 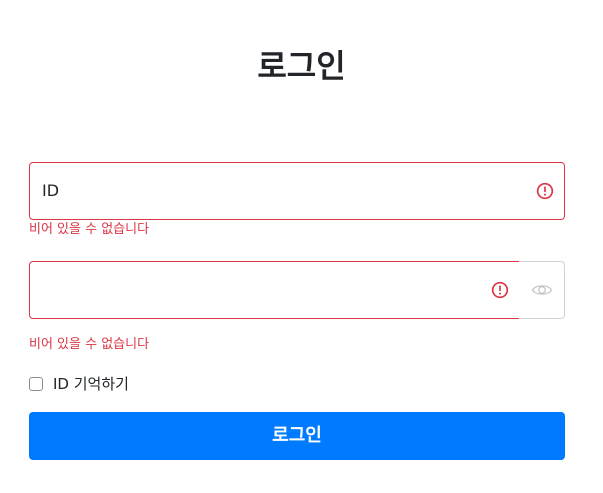 What do you see at coordinates (301, 66) in the screenshot?
I see `page-title: 로그인` at bounding box center [301, 66].